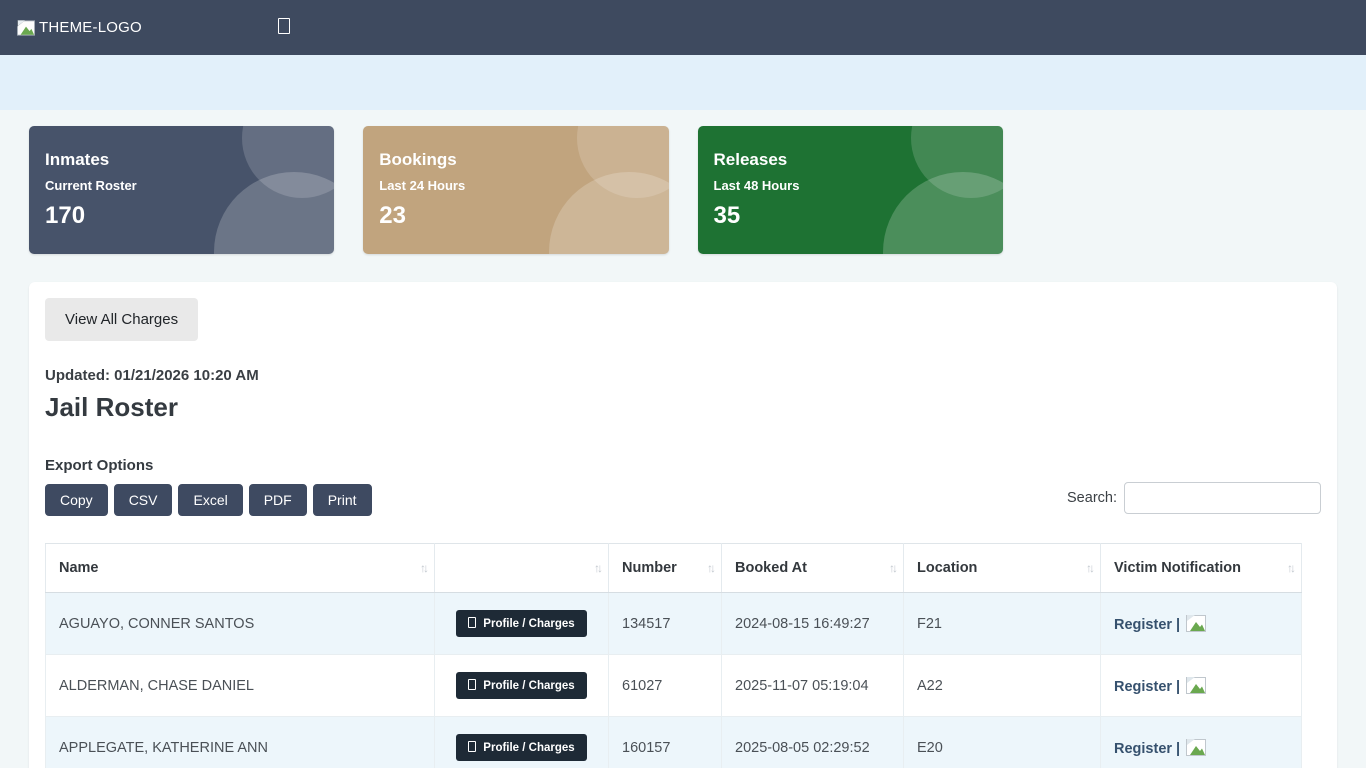  What do you see at coordinates (756, 185) in the screenshot?
I see `stat-subtitle: Last 48 Hours` at bounding box center [756, 185].